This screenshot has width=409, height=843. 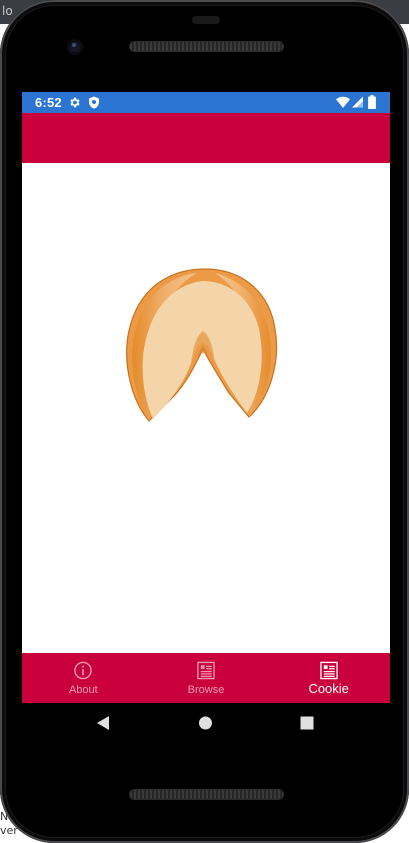 I want to click on top-speaker-grille, so click(x=206, y=46).